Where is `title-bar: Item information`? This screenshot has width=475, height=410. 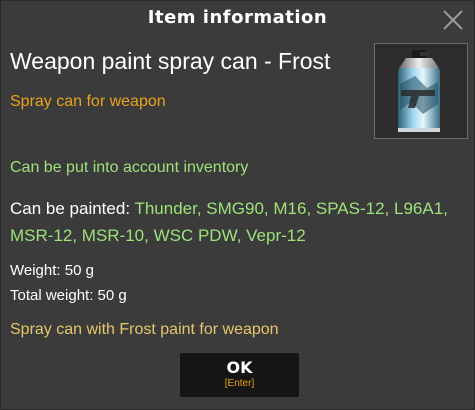
title-bar: Item information is located at coordinates (237, 20).